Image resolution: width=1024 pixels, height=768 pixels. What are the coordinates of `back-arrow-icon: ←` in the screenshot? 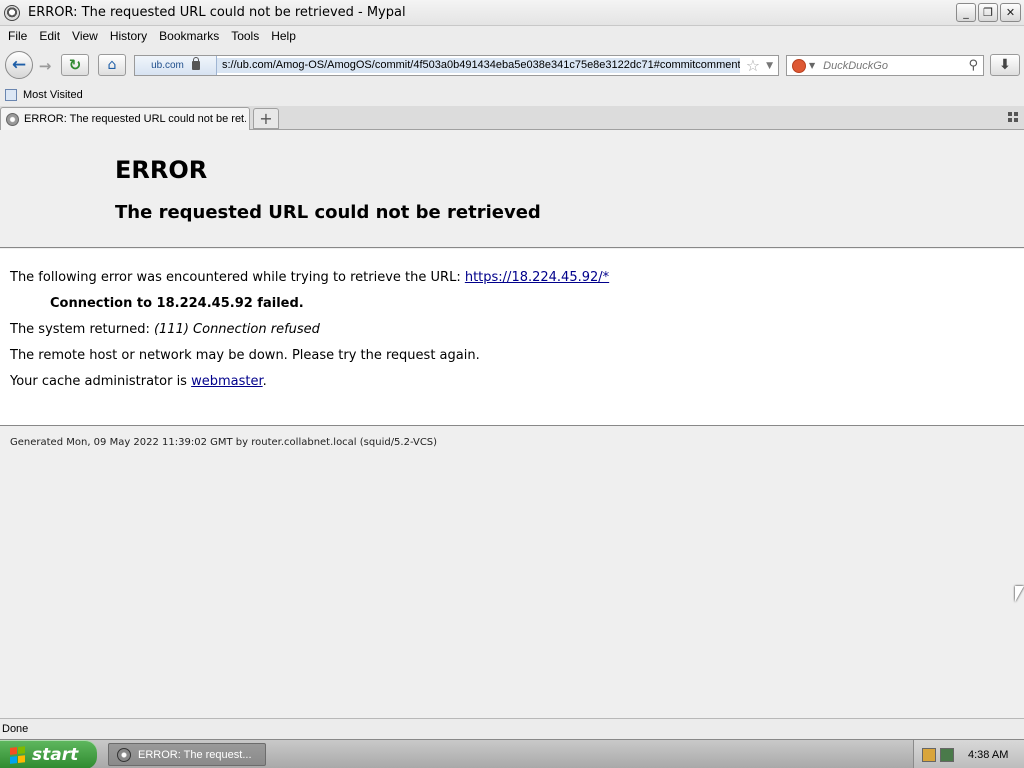 It's located at (19, 65).